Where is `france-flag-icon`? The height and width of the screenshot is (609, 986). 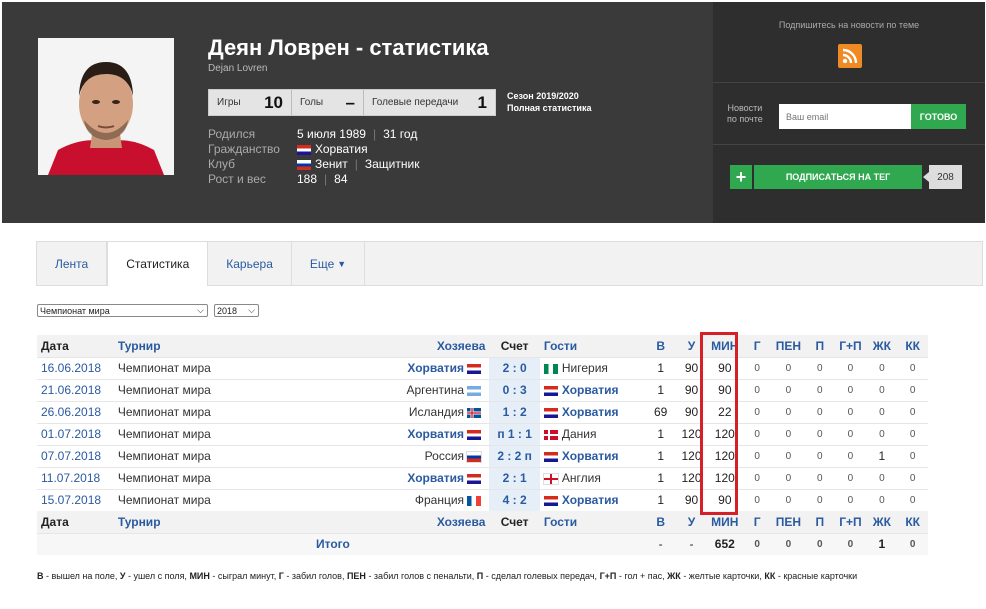 france-flag-icon is located at coordinates (474, 501).